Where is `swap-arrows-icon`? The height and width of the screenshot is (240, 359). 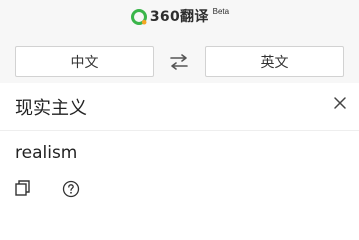 swap-arrows-icon is located at coordinates (179, 62).